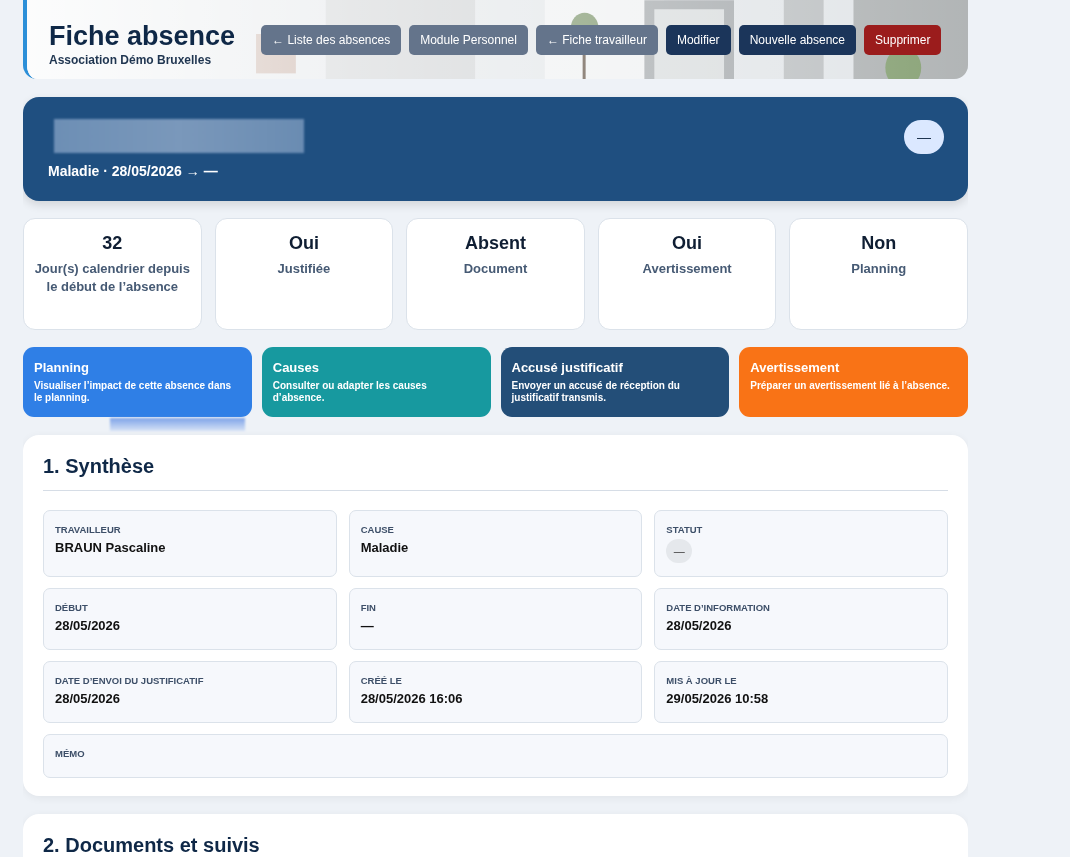 This screenshot has width=1070, height=857. Describe the element at coordinates (879, 269) in the screenshot. I see `stat-label: Planning` at that location.